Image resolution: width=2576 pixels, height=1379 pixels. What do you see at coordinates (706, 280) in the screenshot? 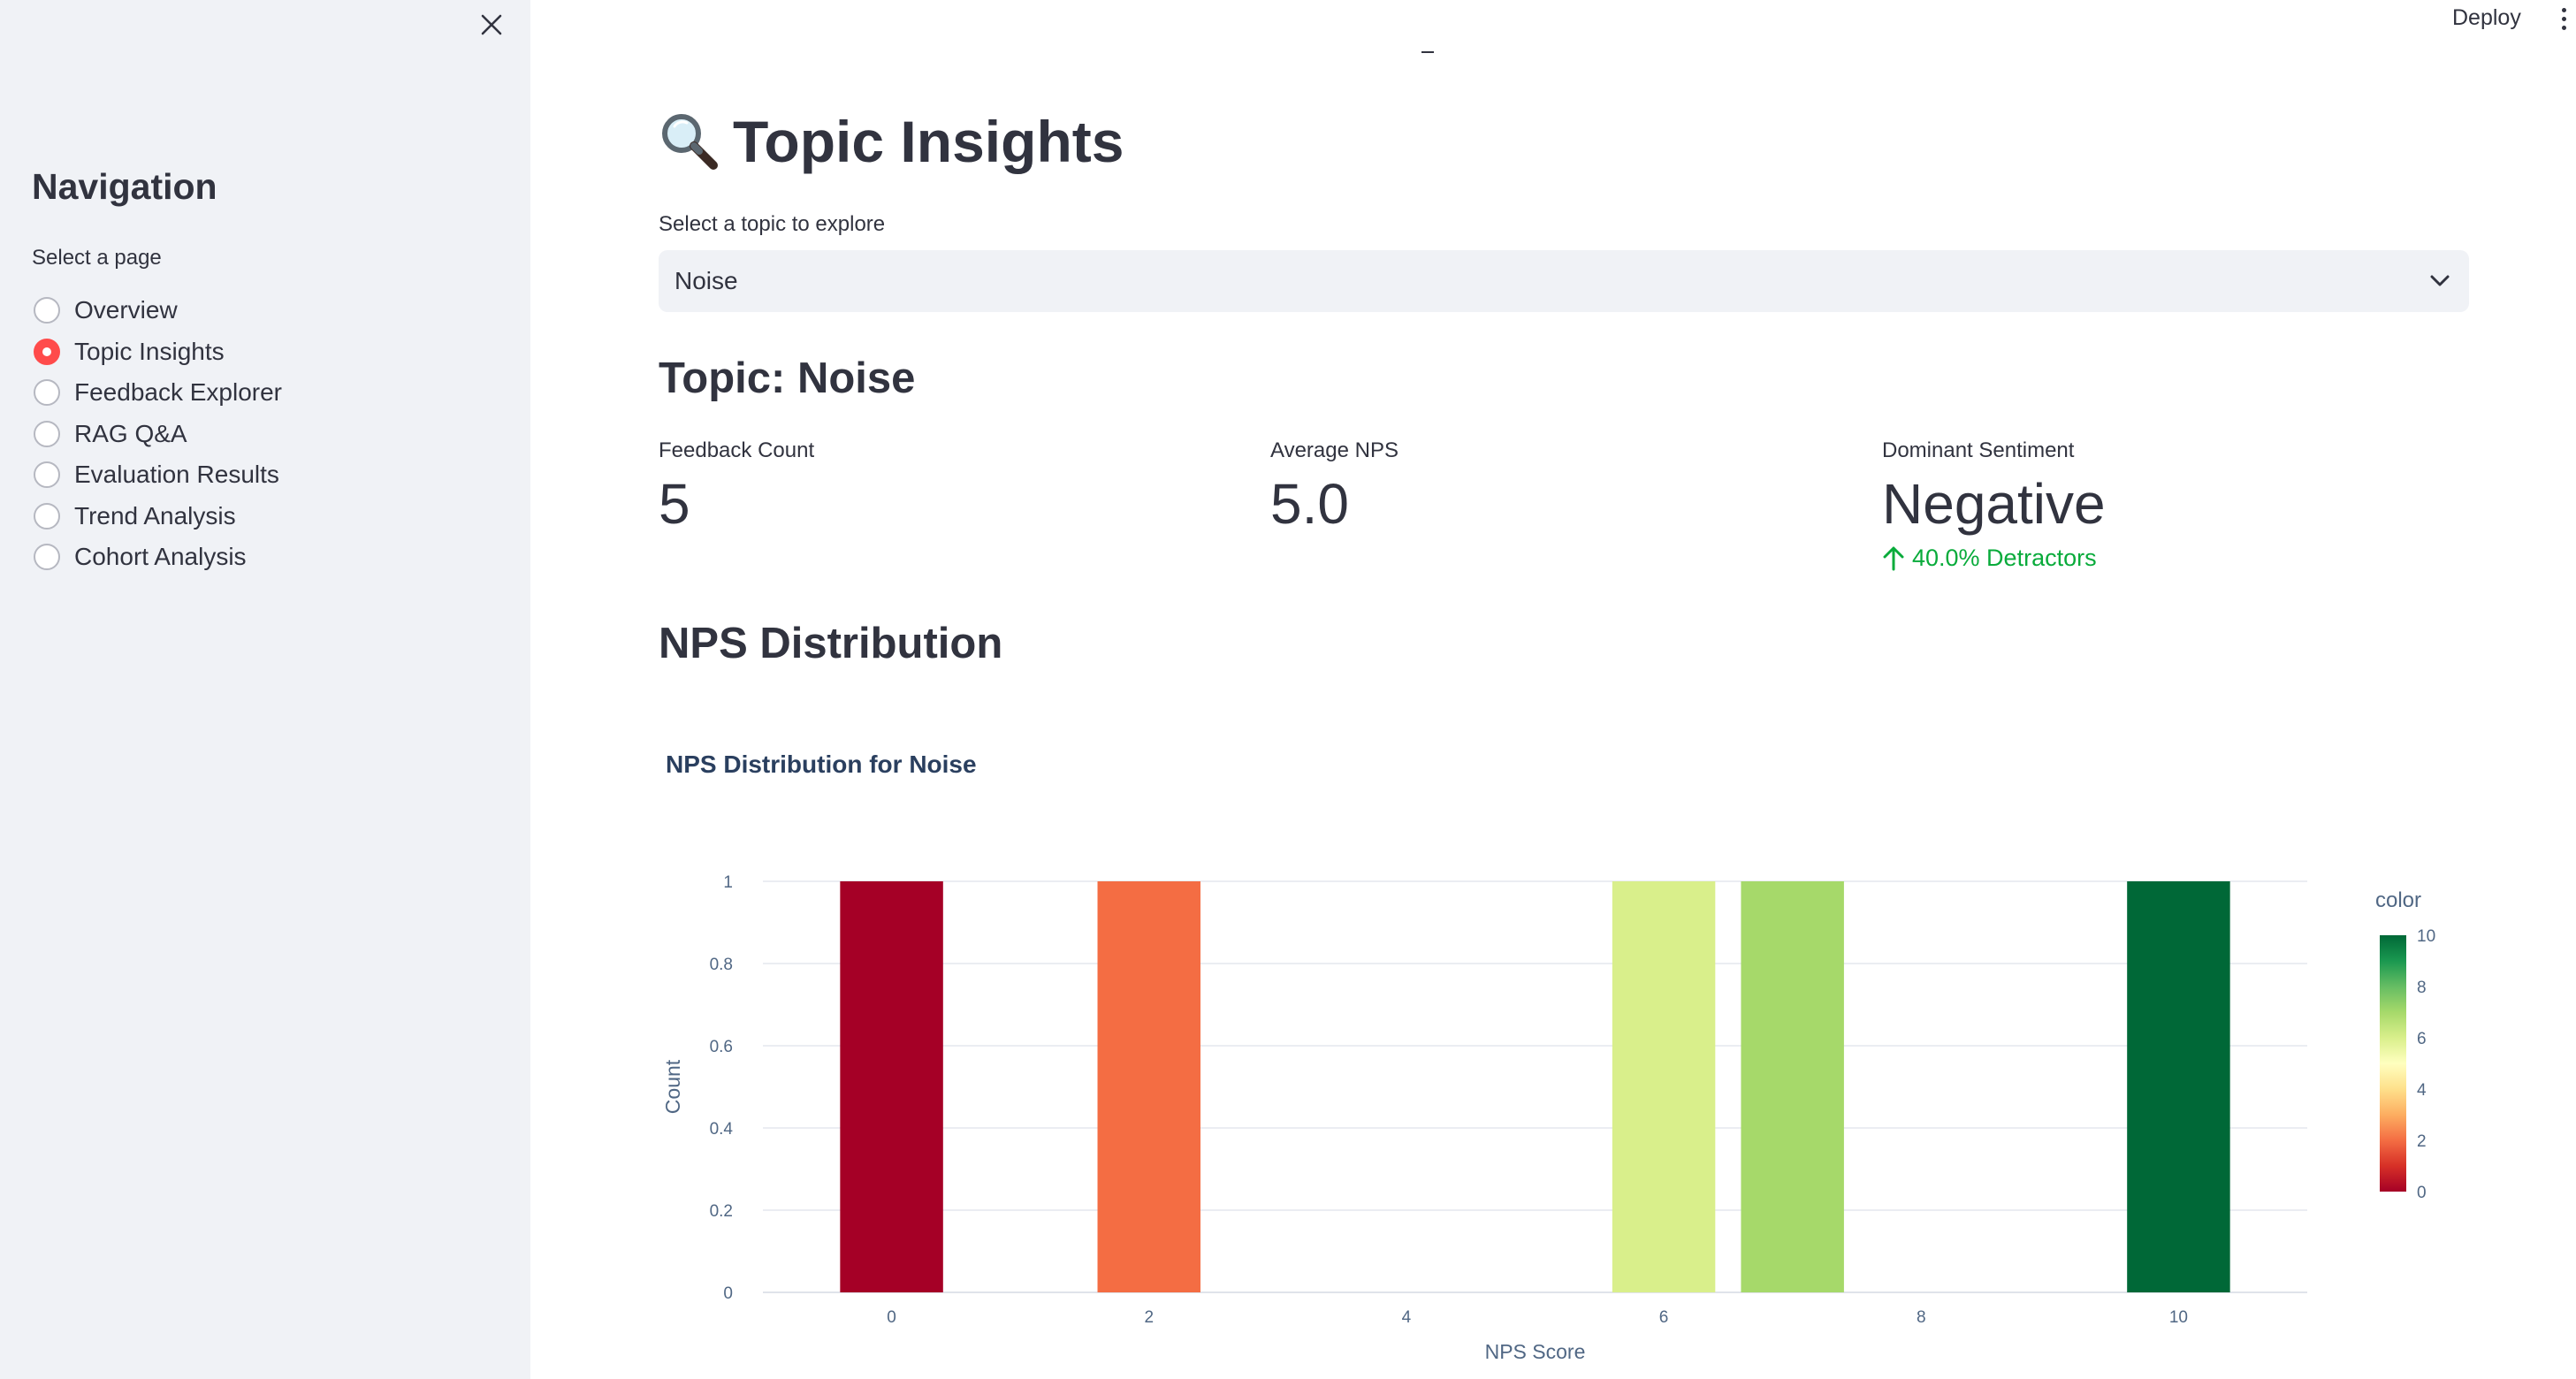
I see `topic-select-value: Noise` at bounding box center [706, 280].